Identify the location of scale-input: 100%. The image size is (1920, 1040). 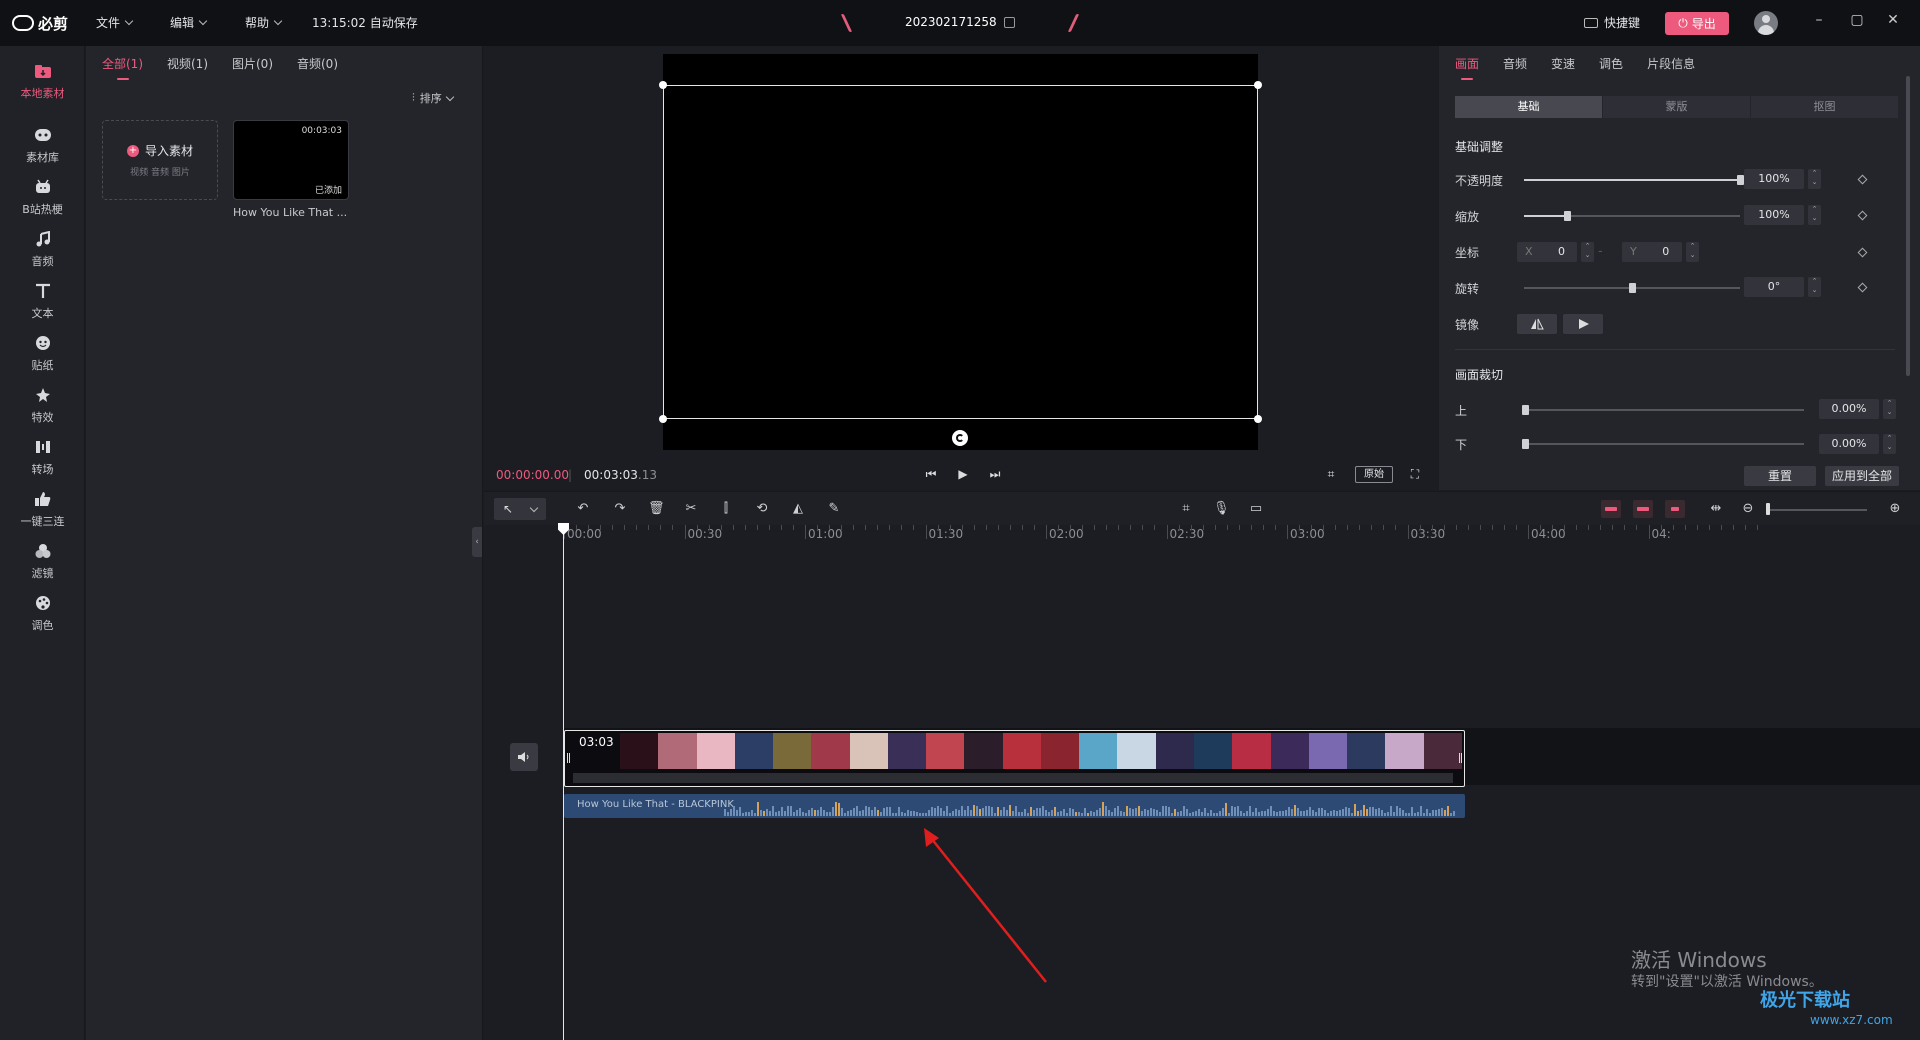
(1774, 215).